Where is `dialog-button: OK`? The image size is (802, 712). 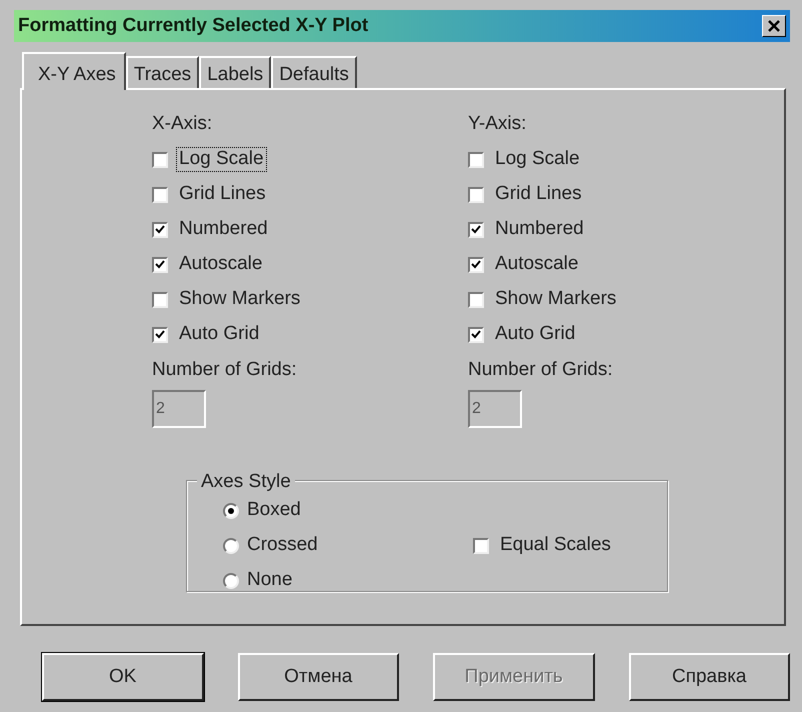
dialog-button: OK is located at coordinates (123, 677).